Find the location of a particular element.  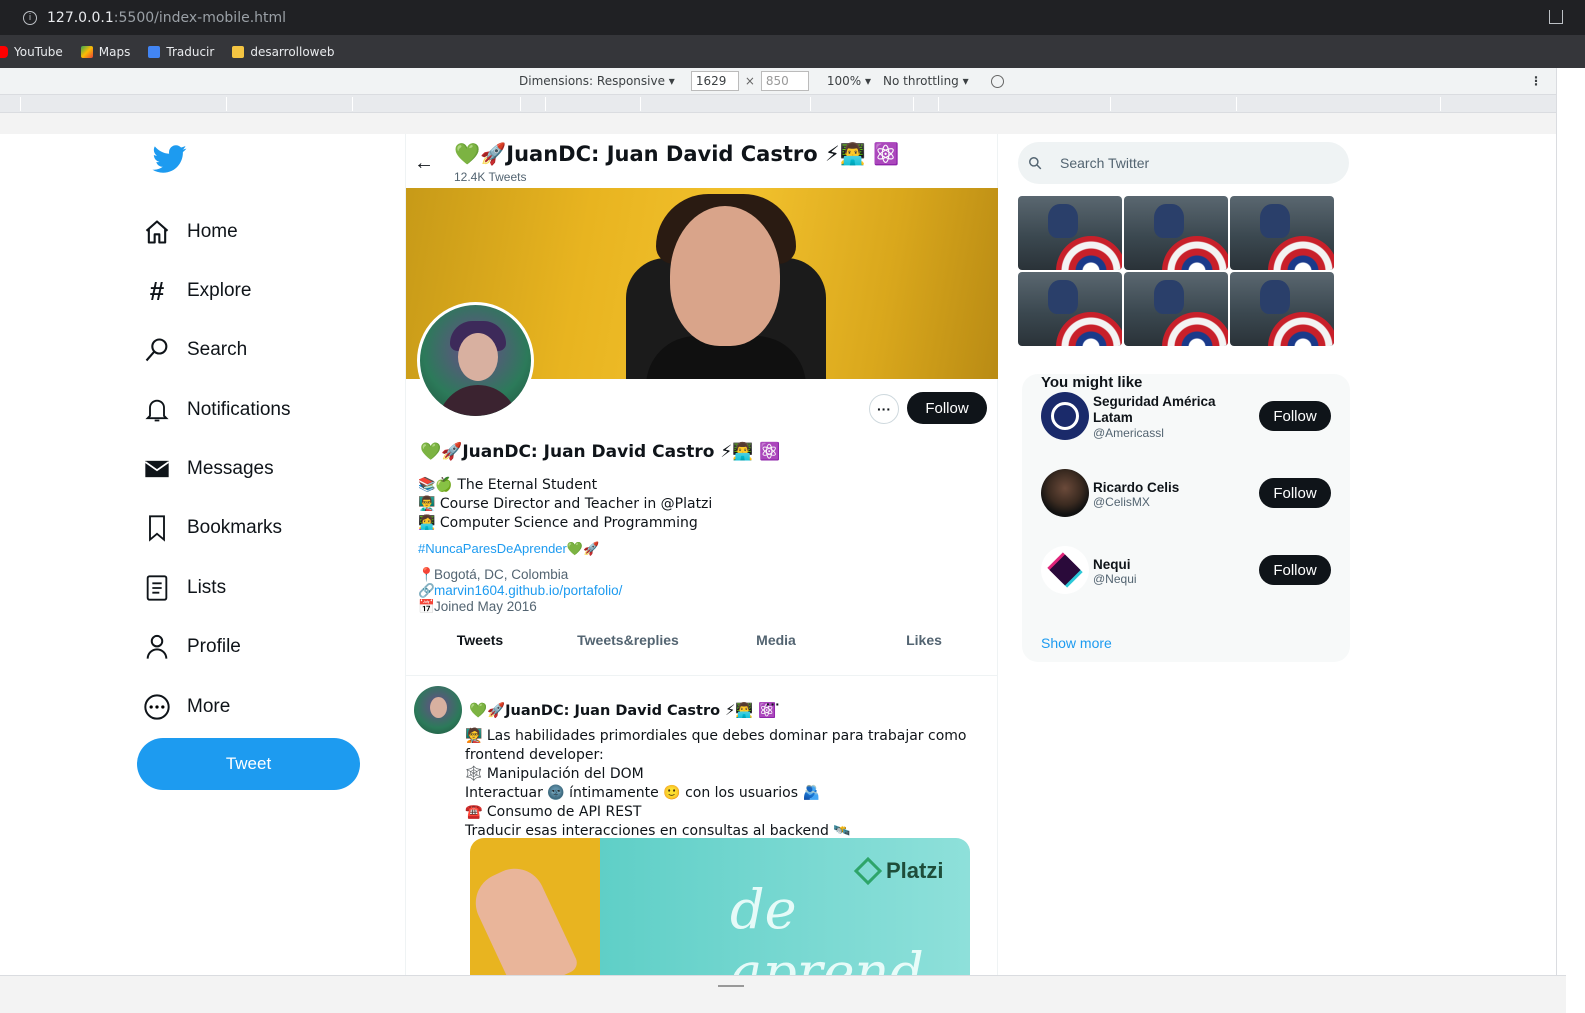

media-grid is located at coordinates (1176, 271).